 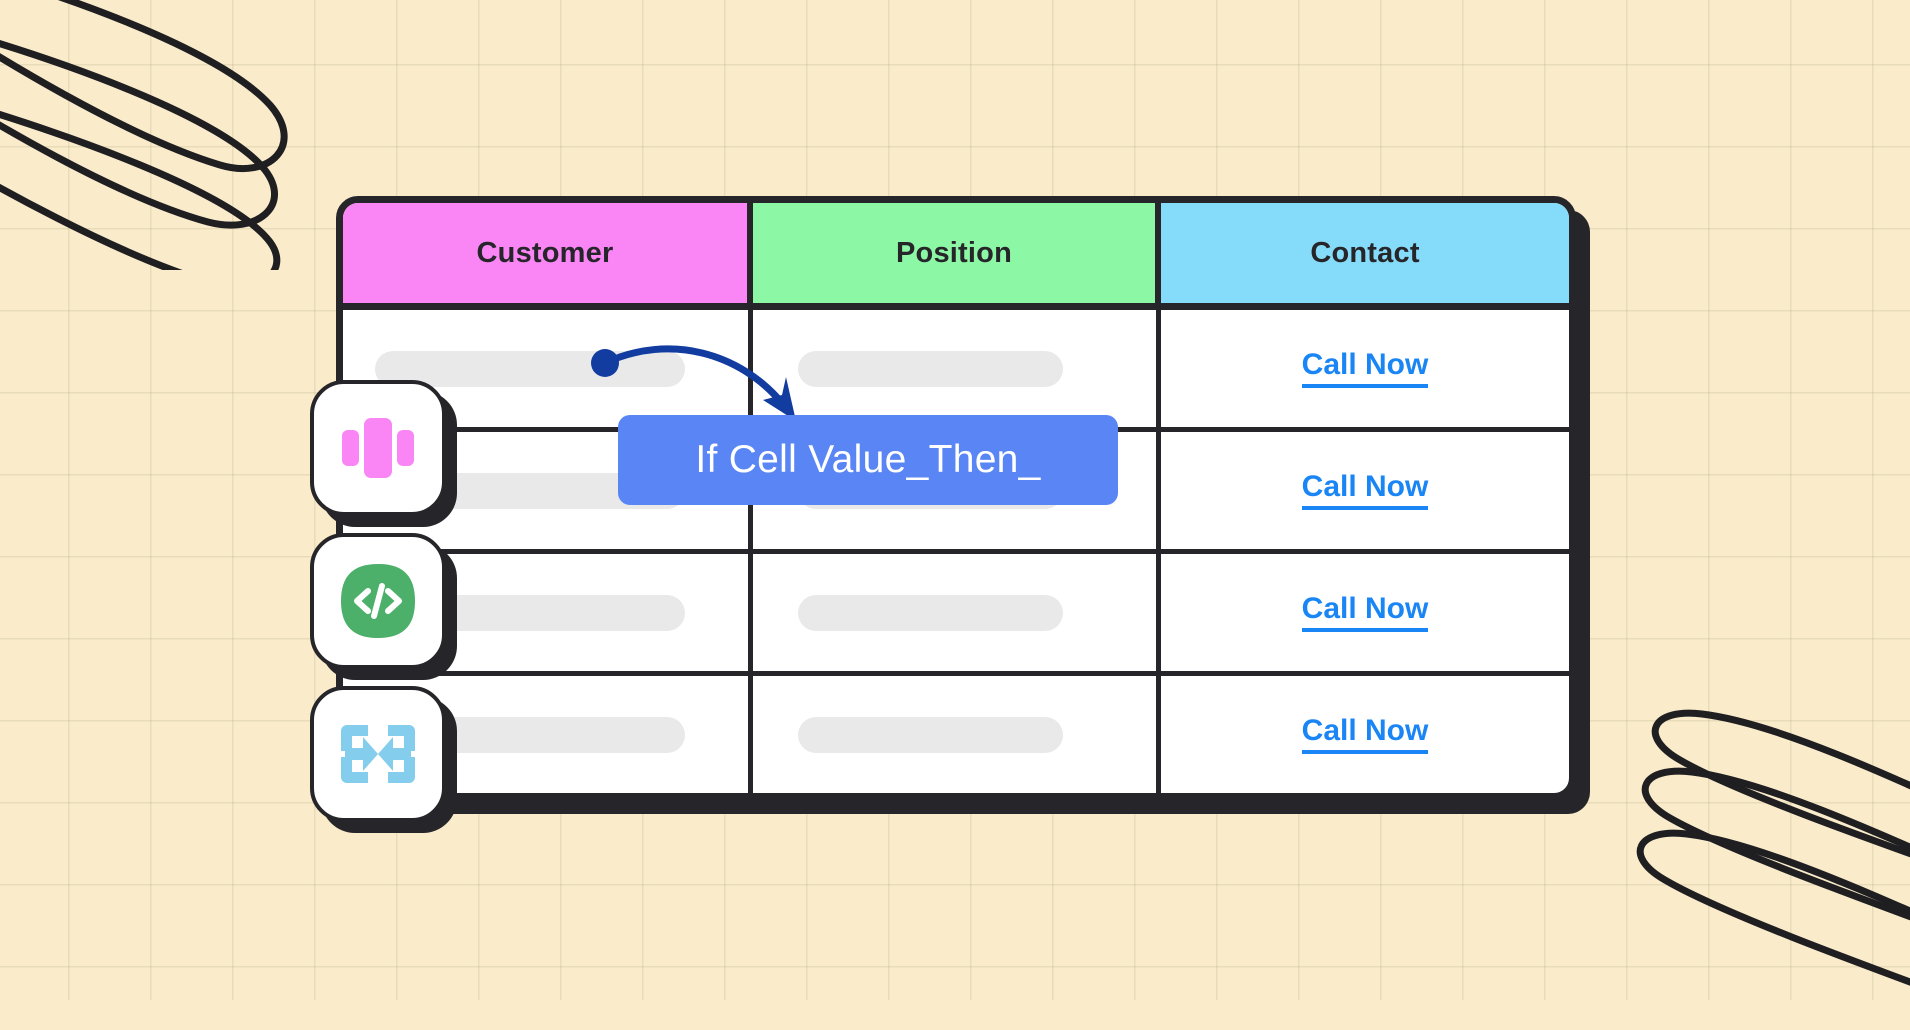 I want to click on tooltip-label: If Cell Value_Then_, so click(x=868, y=459).